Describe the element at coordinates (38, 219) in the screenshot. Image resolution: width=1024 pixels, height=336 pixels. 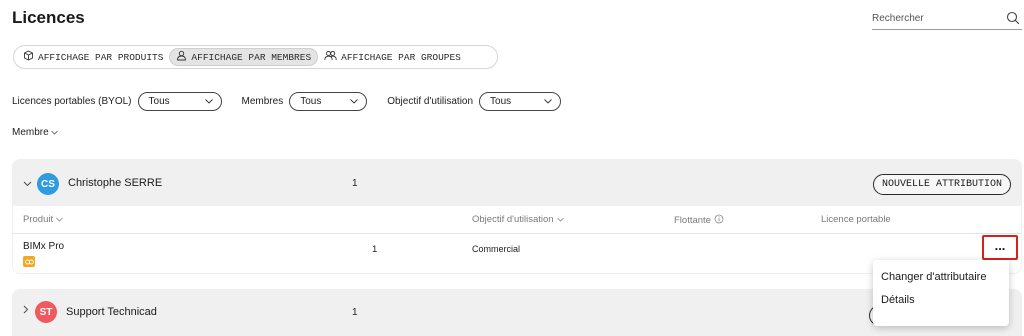
I see `column-header-product-label: Produit` at that location.